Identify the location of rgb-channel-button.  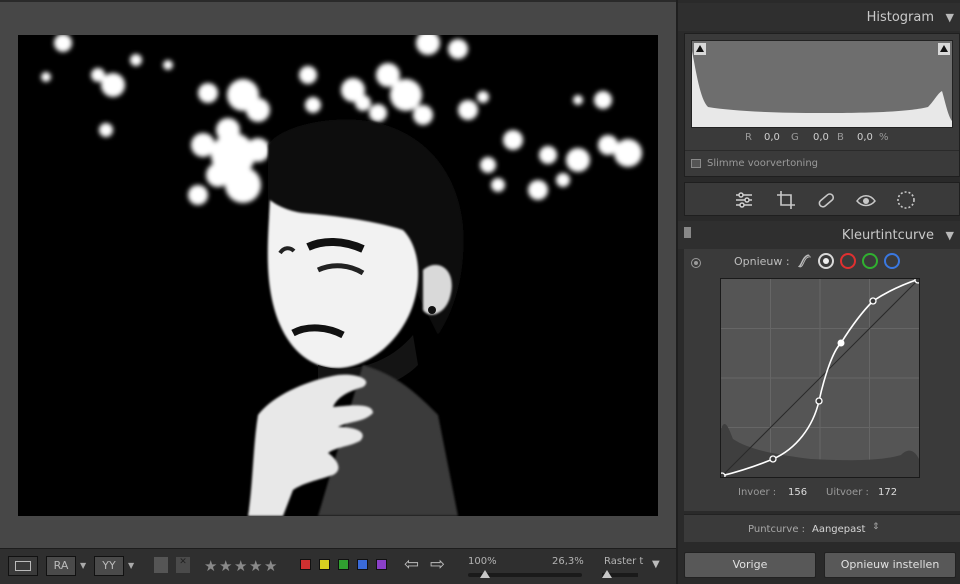
(826, 261).